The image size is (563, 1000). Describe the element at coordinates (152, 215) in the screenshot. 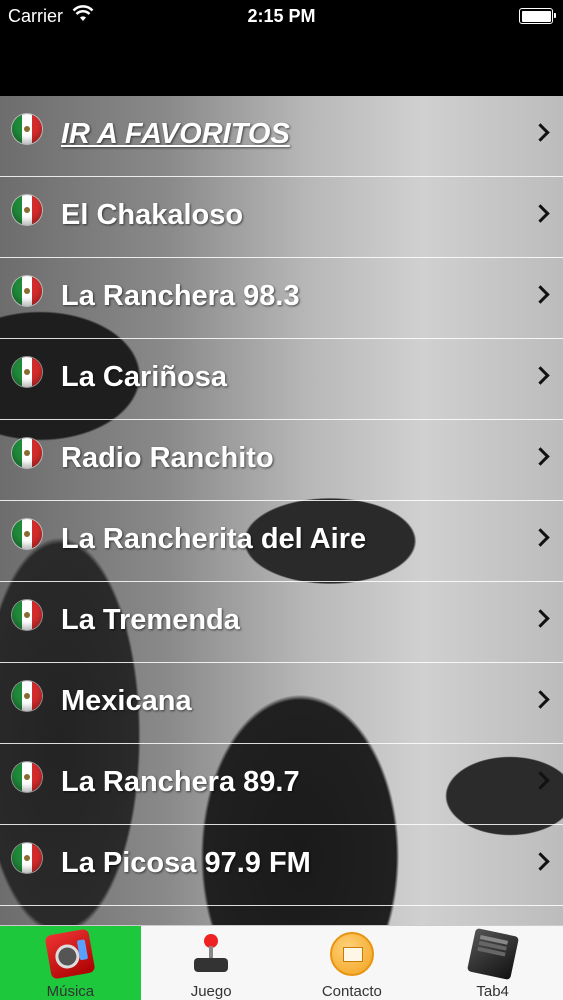

I see `list-item-label: El Chakaloso` at that location.